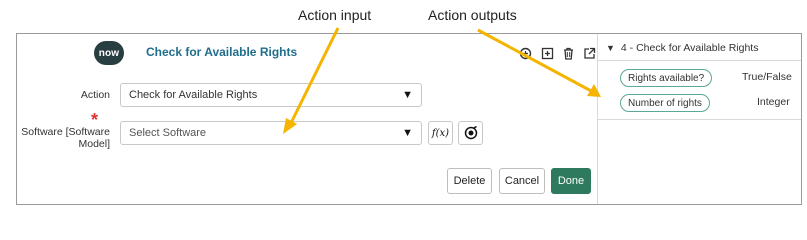  Describe the element at coordinates (109, 53) in the screenshot. I see `now-logo: now` at that location.